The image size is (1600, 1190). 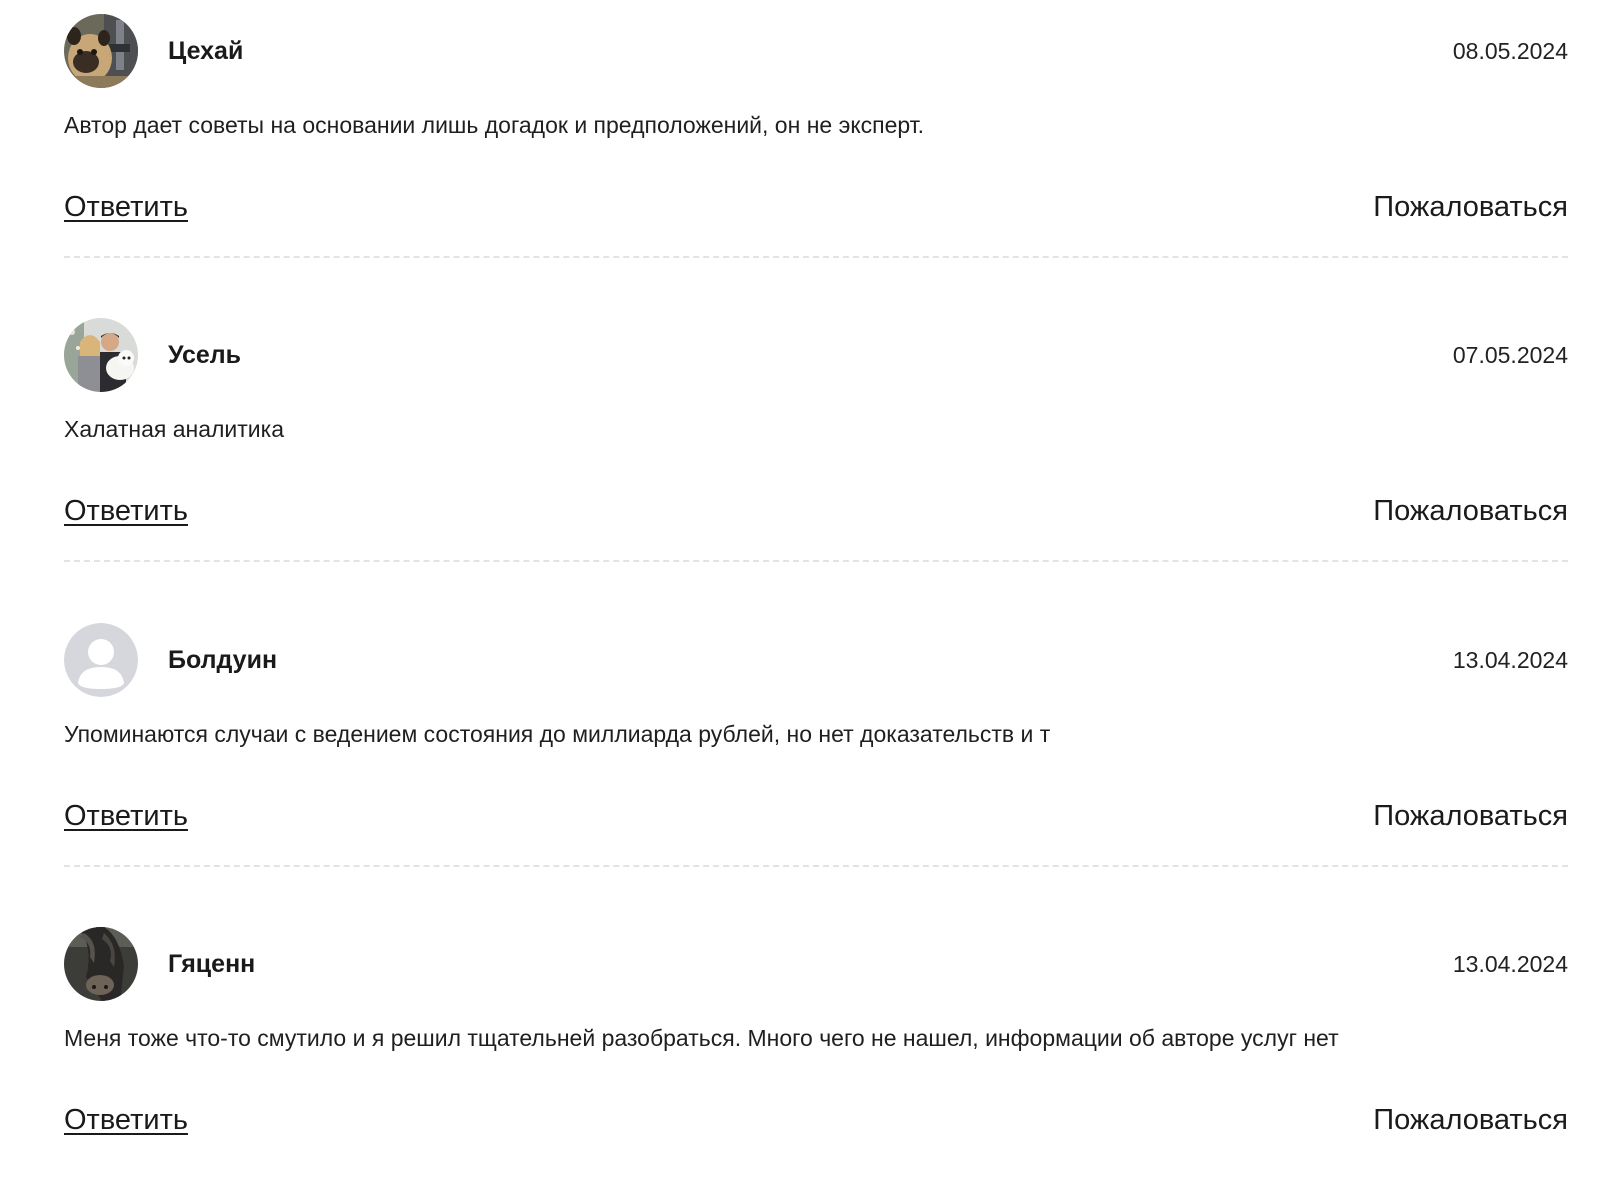 I want to click on author-name: Болдуин, so click(x=223, y=660).